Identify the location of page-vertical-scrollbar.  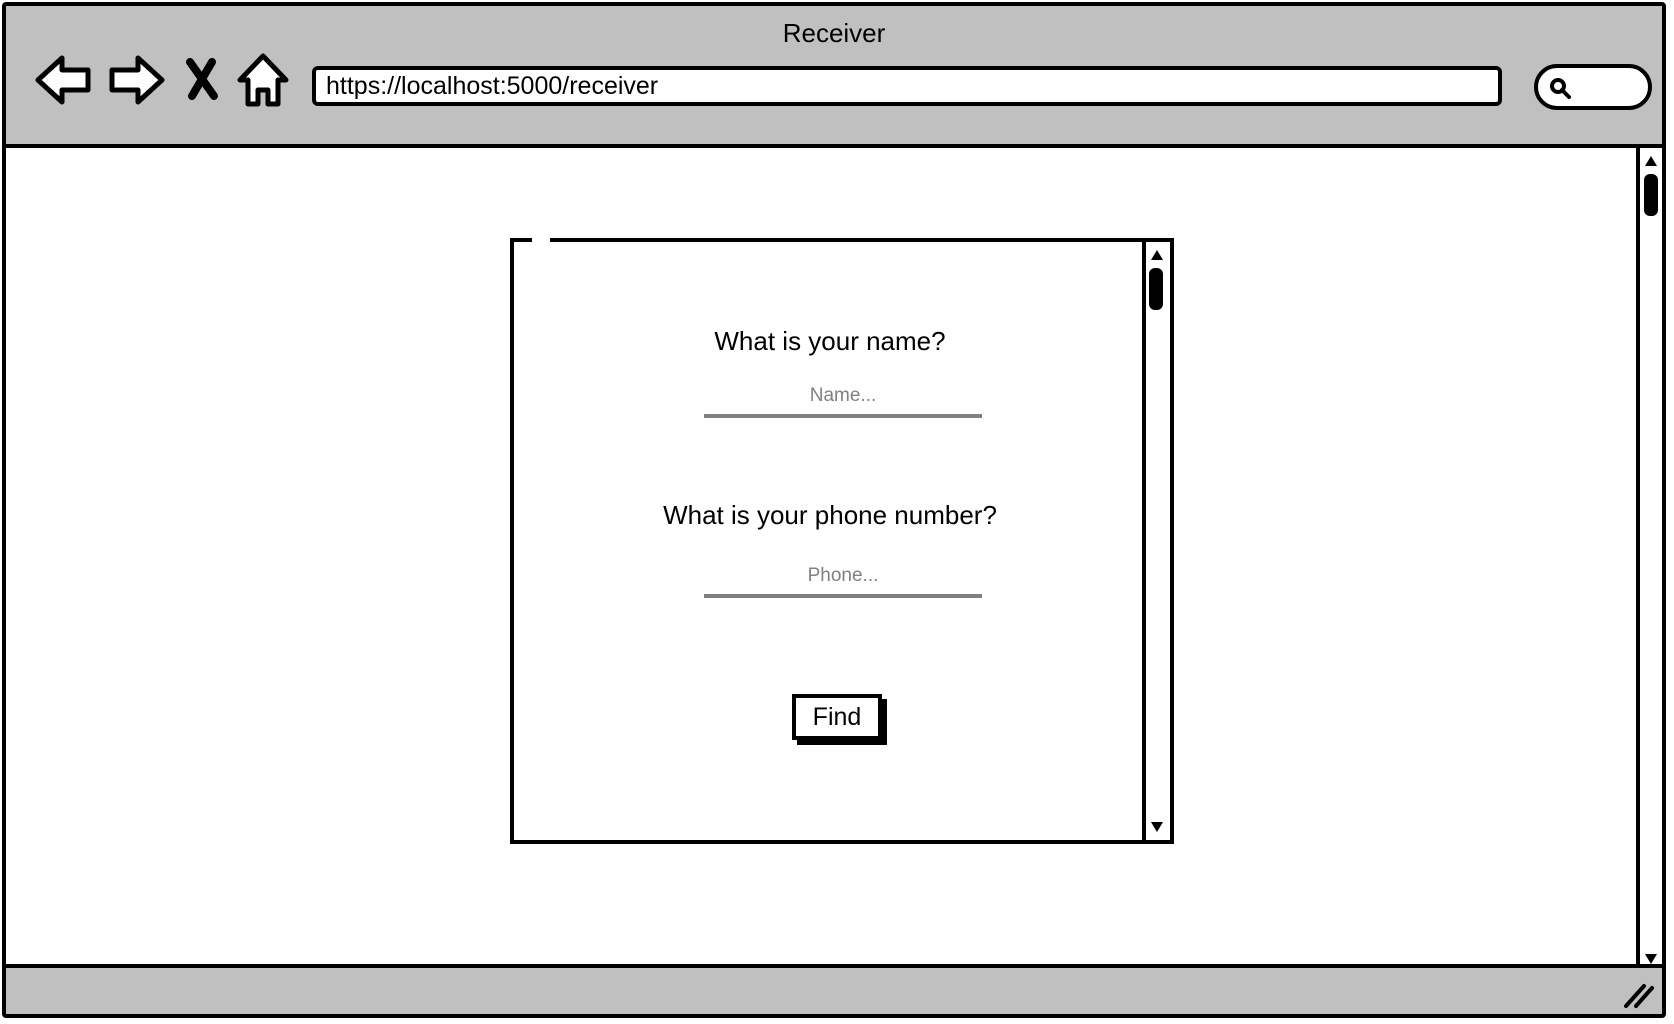
(1649, 560).